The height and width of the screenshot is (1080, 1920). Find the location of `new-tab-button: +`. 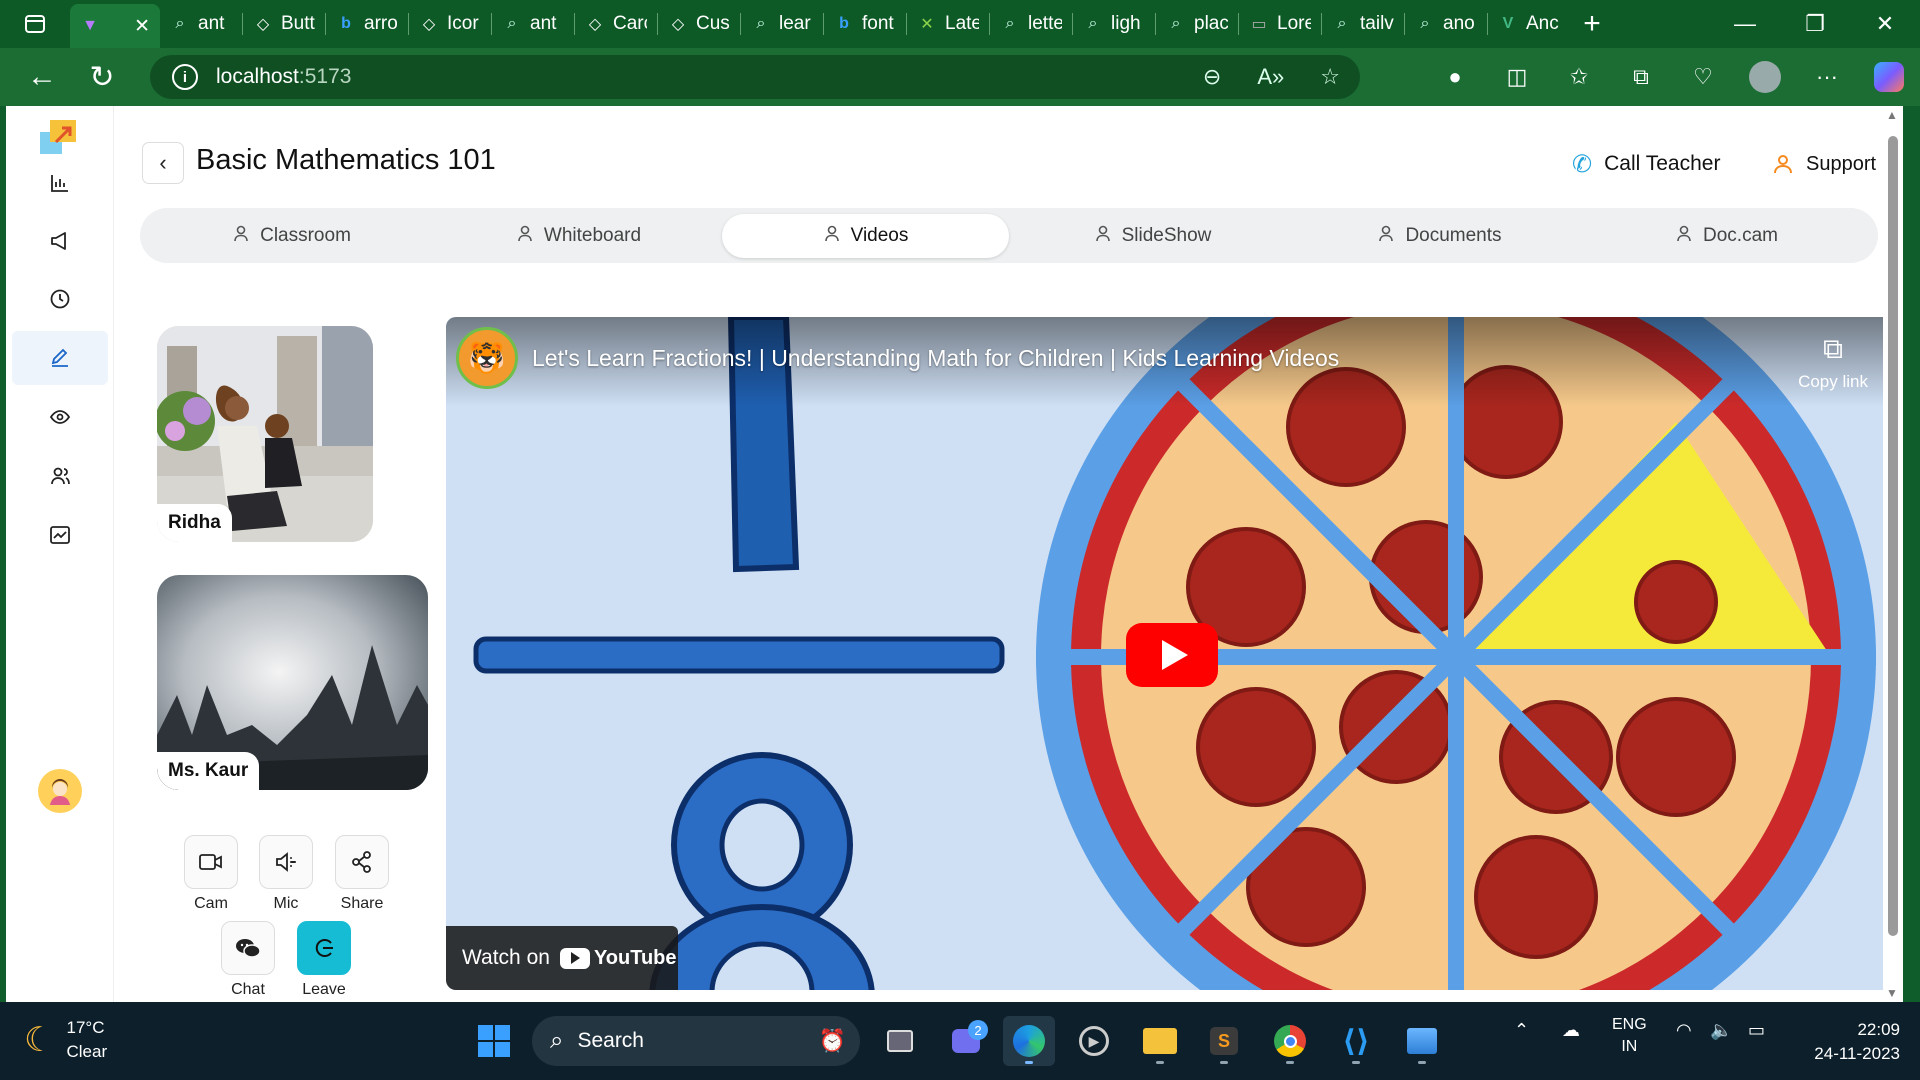

new-tab-button: + is located at coordinates (1592, 24).